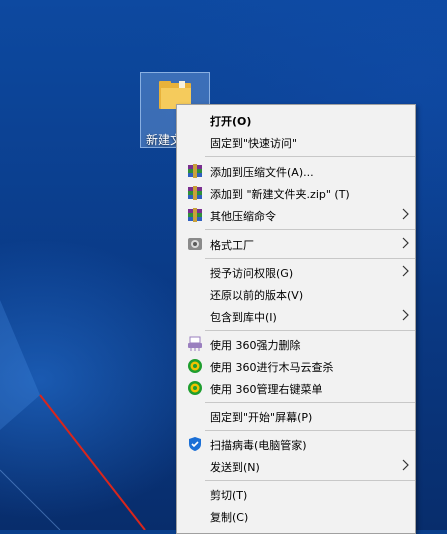 Image resolution: width=447 pixels, height=534 pixels. What do you see at coordinates (195, 343) in the screenshot?
I see `shredder-icon` at bounding box center [195, 343].